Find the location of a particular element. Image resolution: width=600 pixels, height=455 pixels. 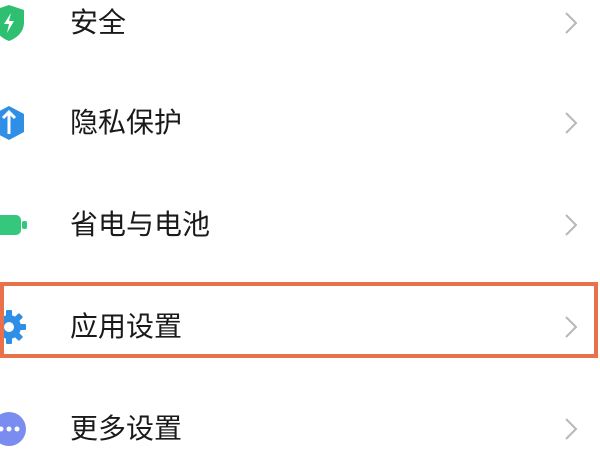

privacy-icon is located at coordinates (16, 123).